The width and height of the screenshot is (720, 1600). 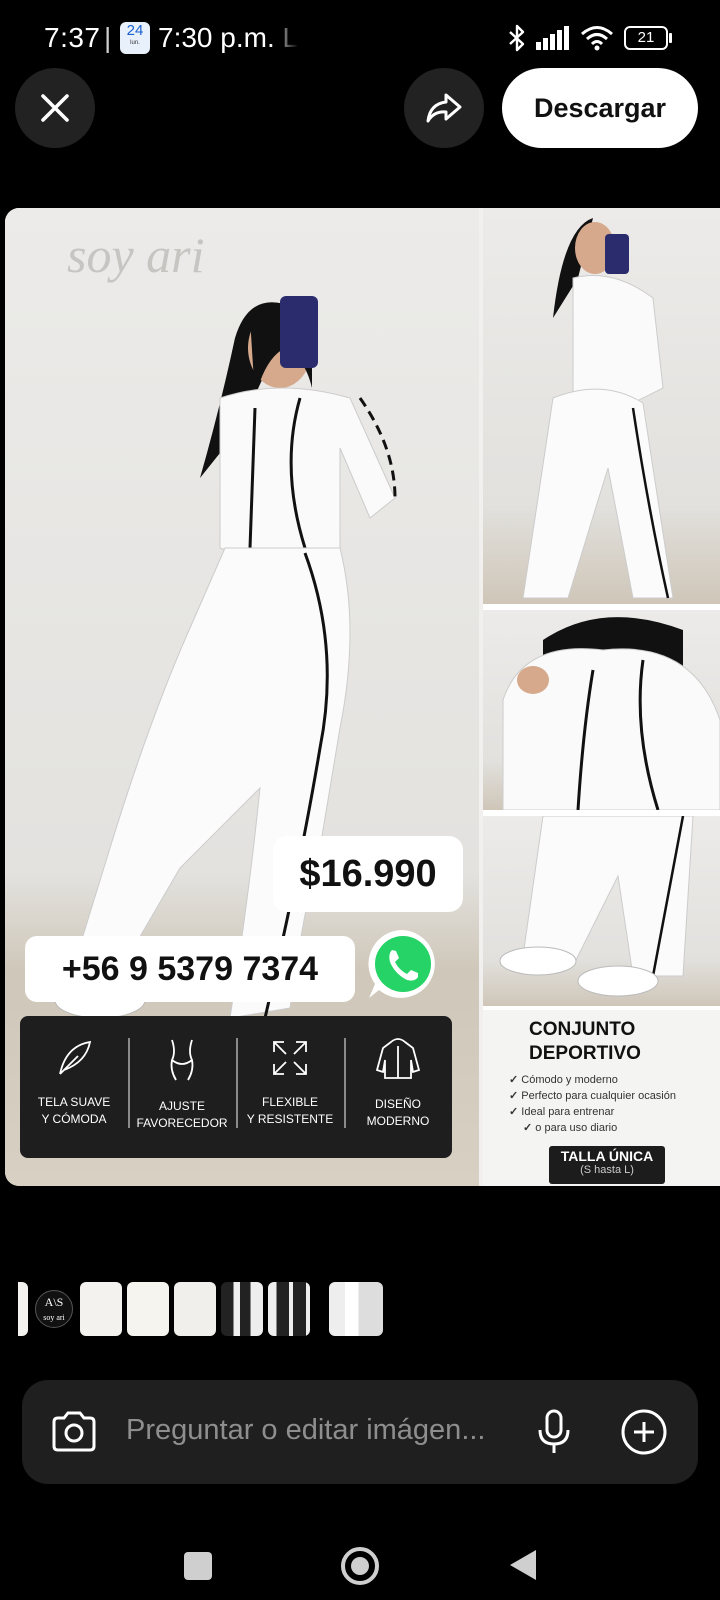 What do you see at coordinates (398, 1087) in the screenshot?
I see `feature-item: DISEÑO MODERNO` at bounding box center [398, 1087].